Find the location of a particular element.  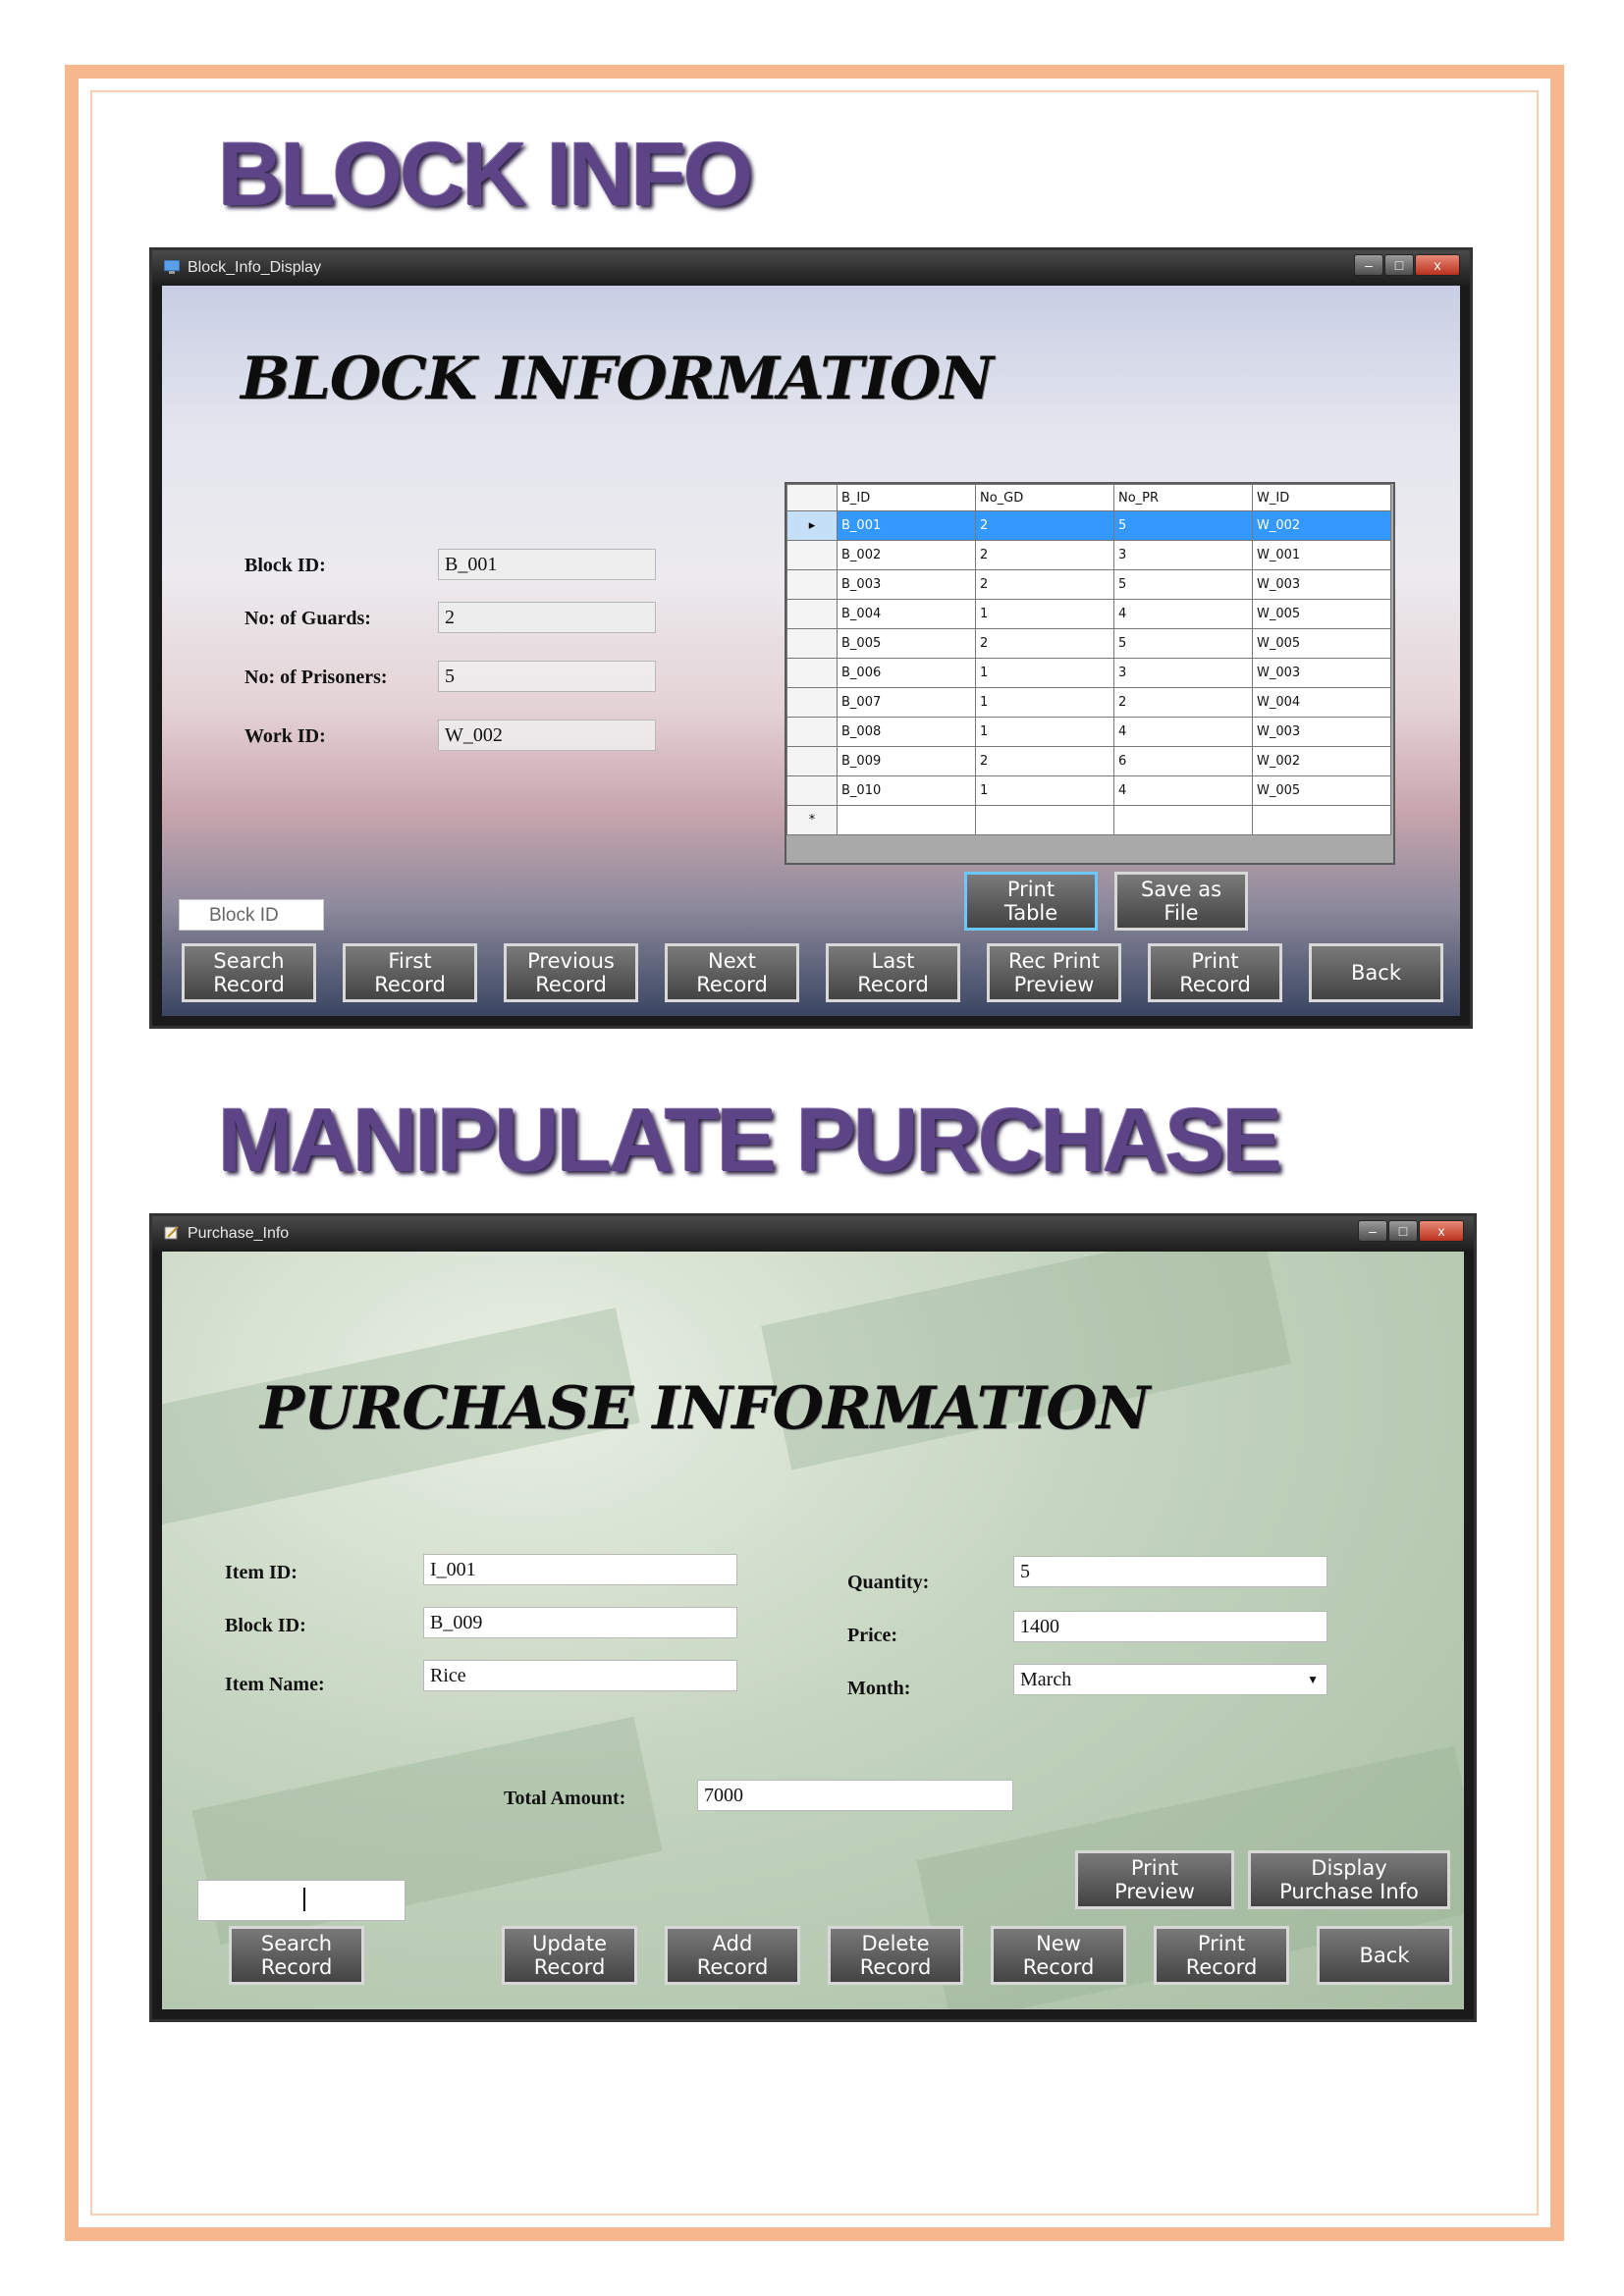

table-row: B_007 1 2 W_004 is located at coordinates (1088, 702).